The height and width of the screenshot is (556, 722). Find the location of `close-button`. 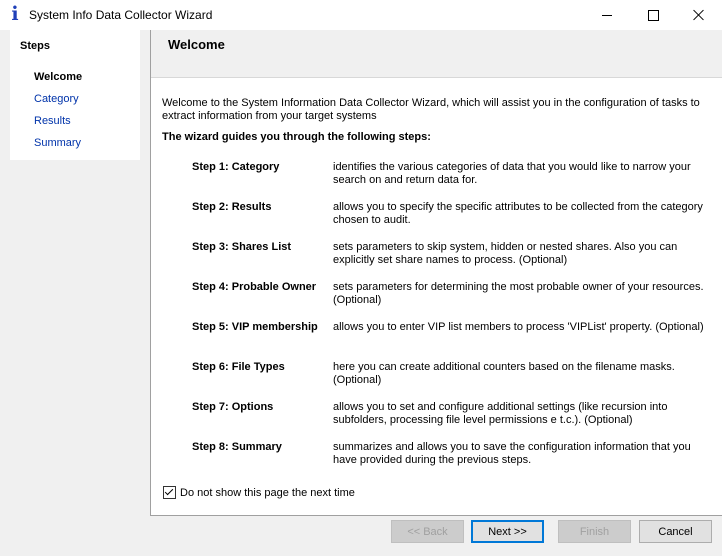

close-button is located at coordinates (699, 15).